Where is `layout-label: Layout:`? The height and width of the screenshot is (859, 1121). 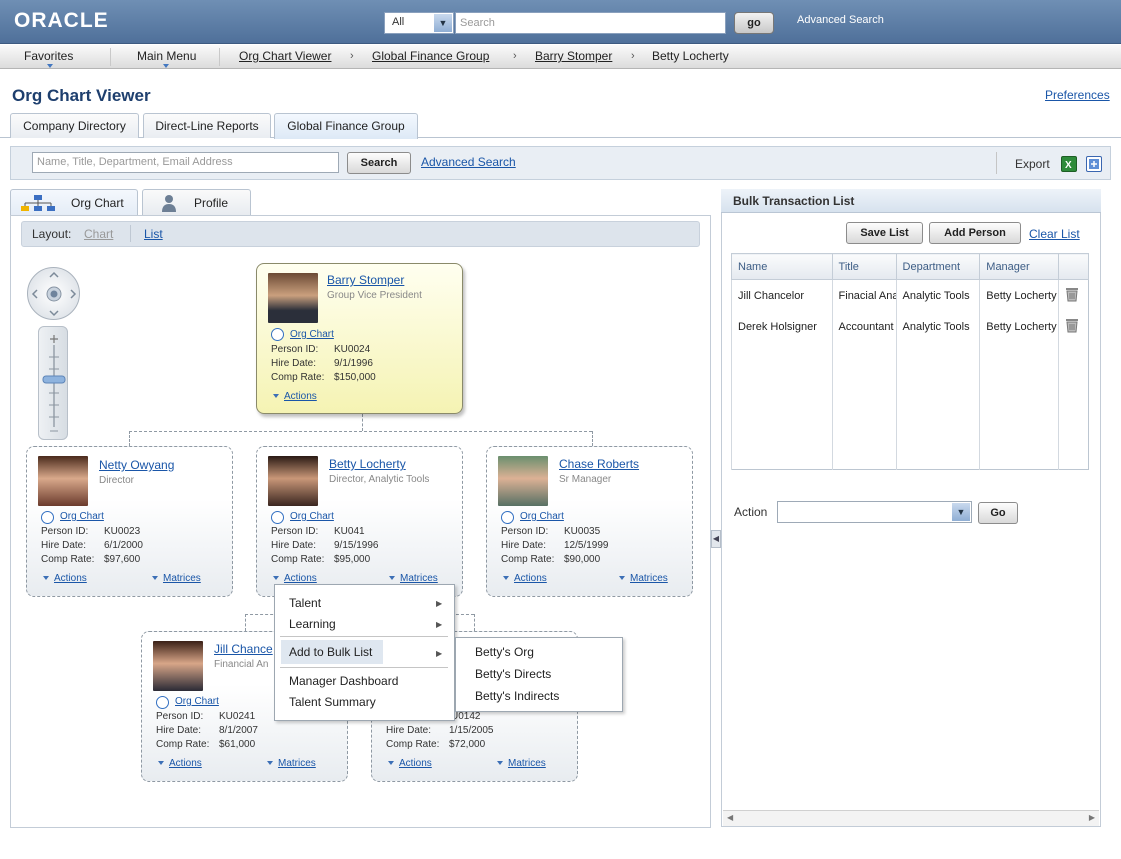
layout-label: Layout: is located at coordinates (52, 234).